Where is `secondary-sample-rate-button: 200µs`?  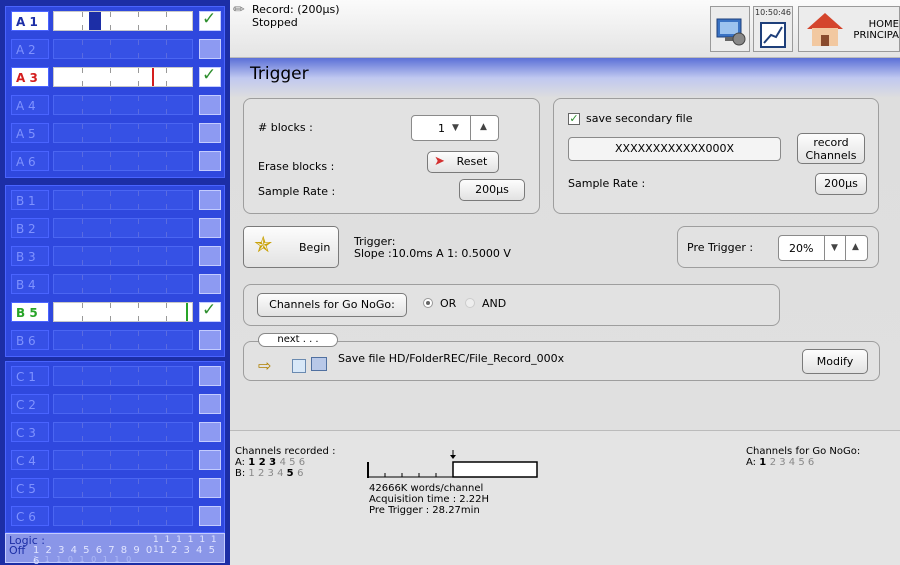
secondary-sample-rate-button: 200µs is located at coordinates (841, 184).